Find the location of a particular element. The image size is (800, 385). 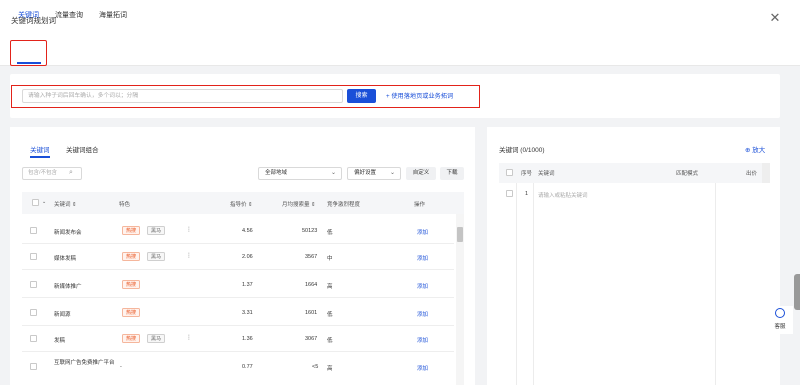

keyword-cell: 媒体发稿 is located at coordinates (65, 259).